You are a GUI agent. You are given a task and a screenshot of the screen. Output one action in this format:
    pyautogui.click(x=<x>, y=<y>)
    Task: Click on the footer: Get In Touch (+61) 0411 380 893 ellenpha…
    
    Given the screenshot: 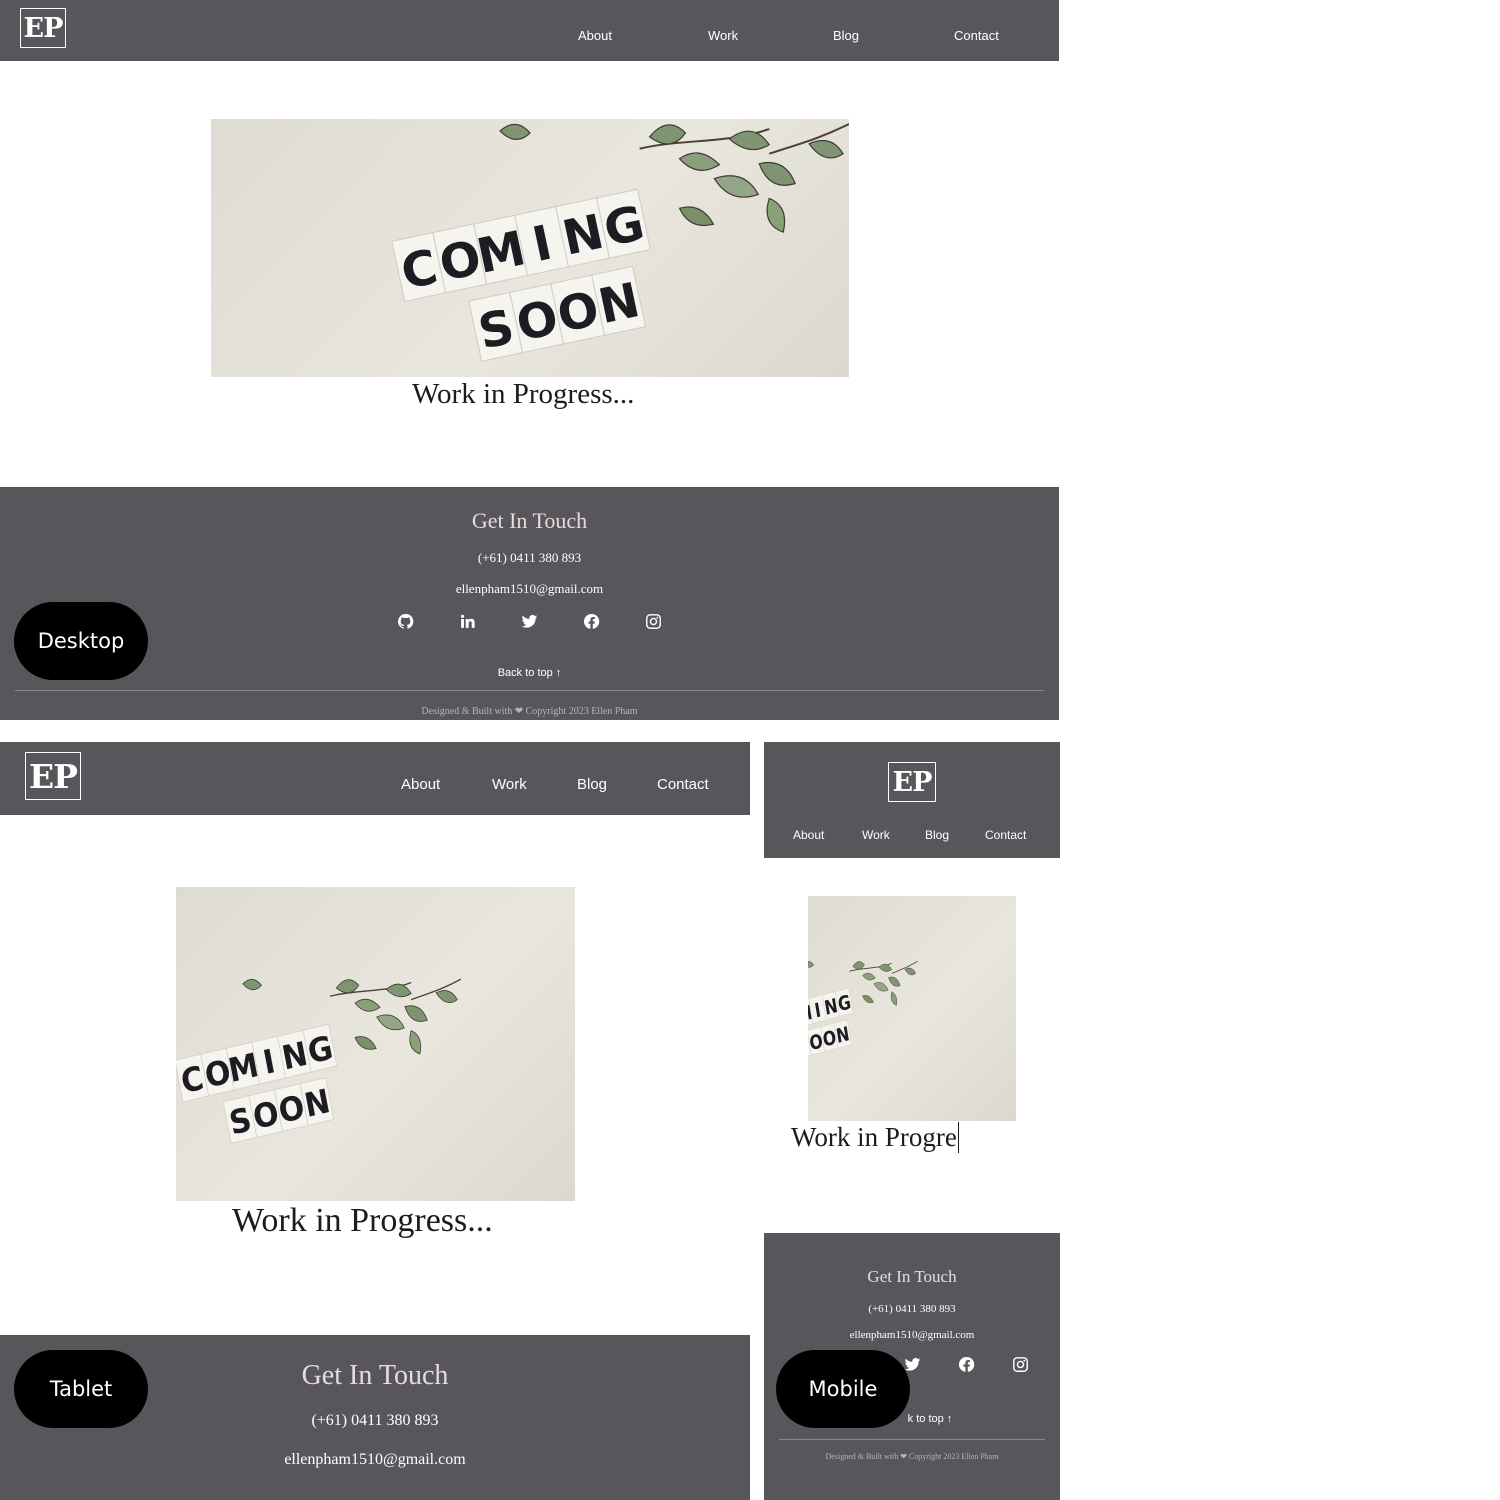 What is the action you would take?
    pyautogui.click(x=529, y=603)
    